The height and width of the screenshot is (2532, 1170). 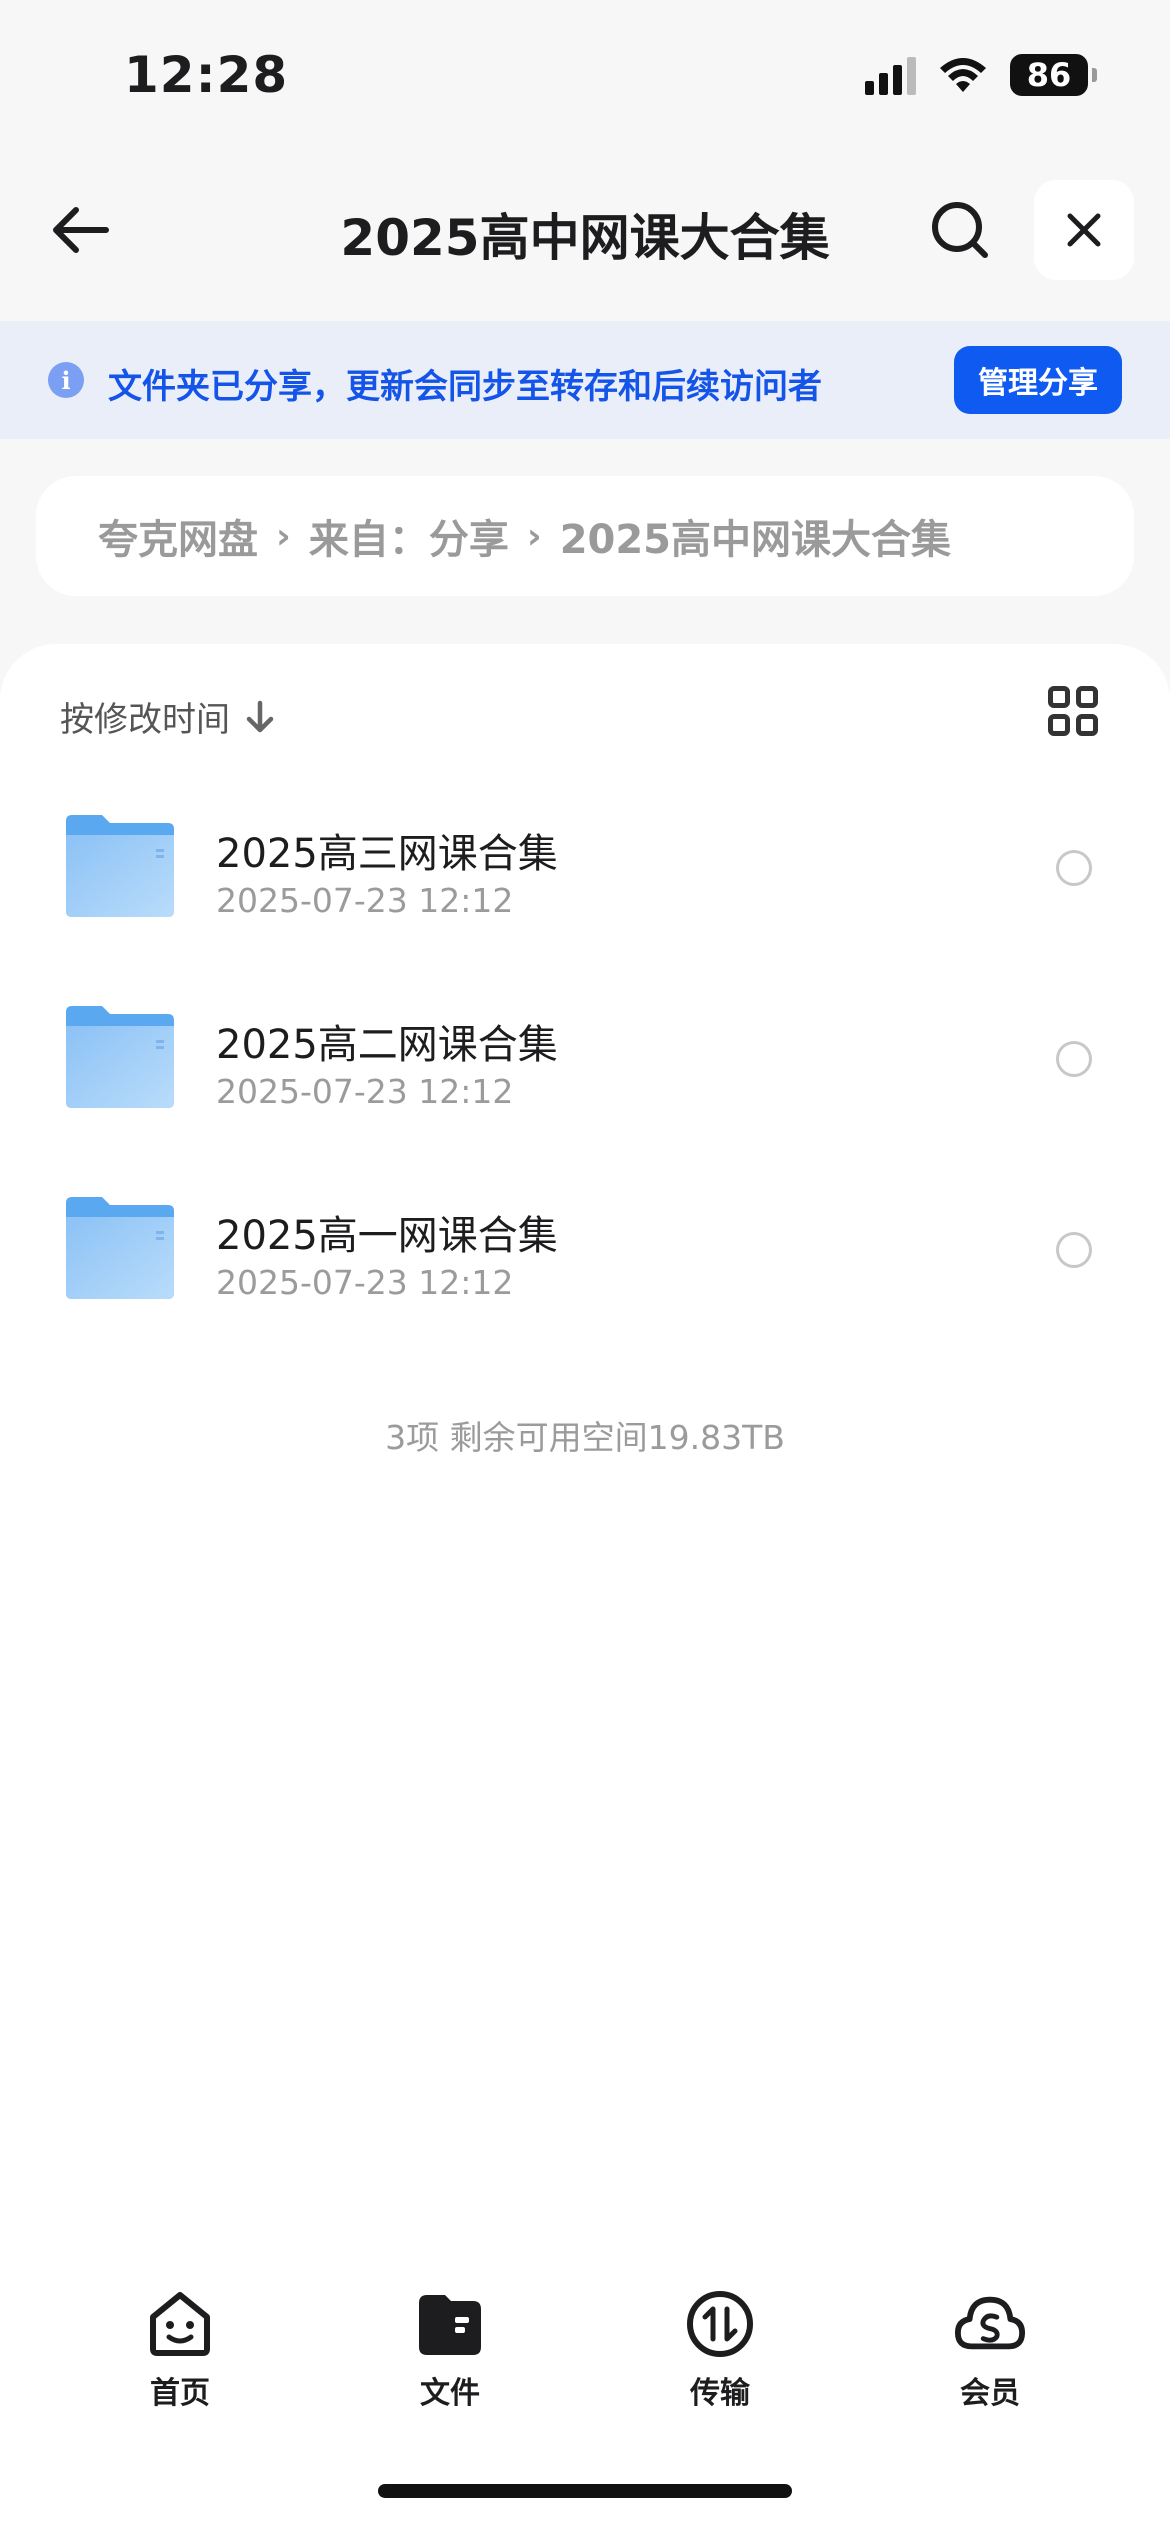 I want to click on nav-bar: 2025高中网课大合集, so click(x=585, y=230).